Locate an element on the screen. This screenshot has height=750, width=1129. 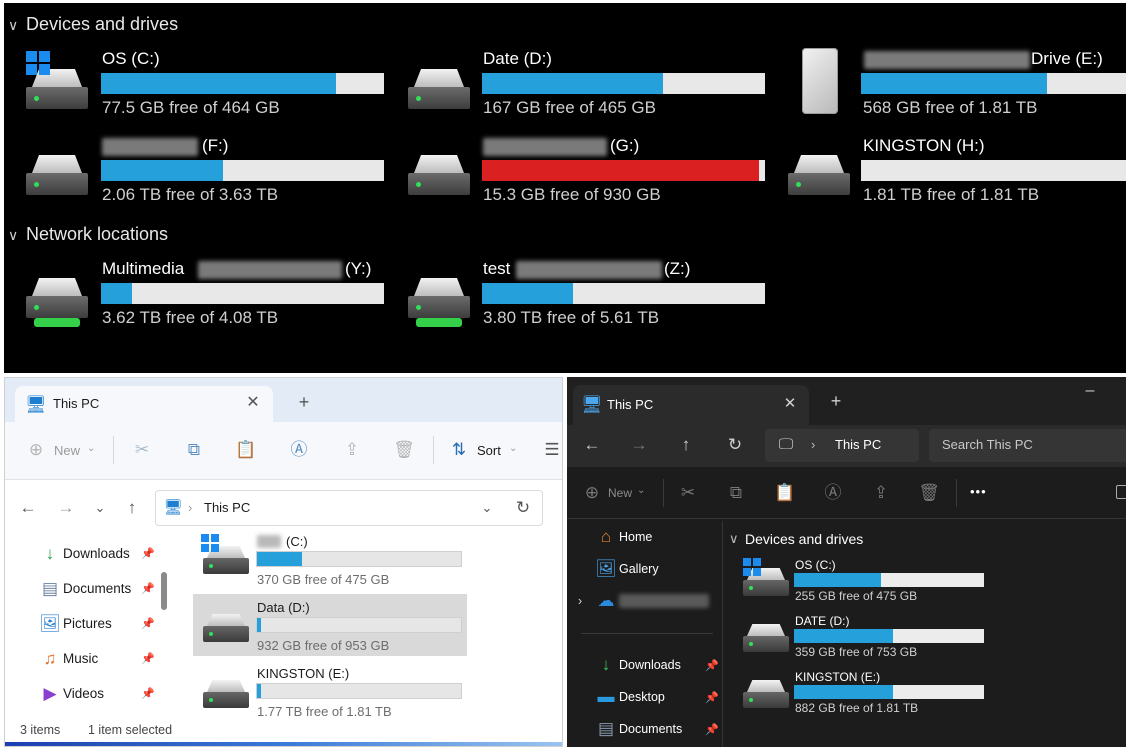
drive-name: Data (D:) is located at coordinates (283, 607).